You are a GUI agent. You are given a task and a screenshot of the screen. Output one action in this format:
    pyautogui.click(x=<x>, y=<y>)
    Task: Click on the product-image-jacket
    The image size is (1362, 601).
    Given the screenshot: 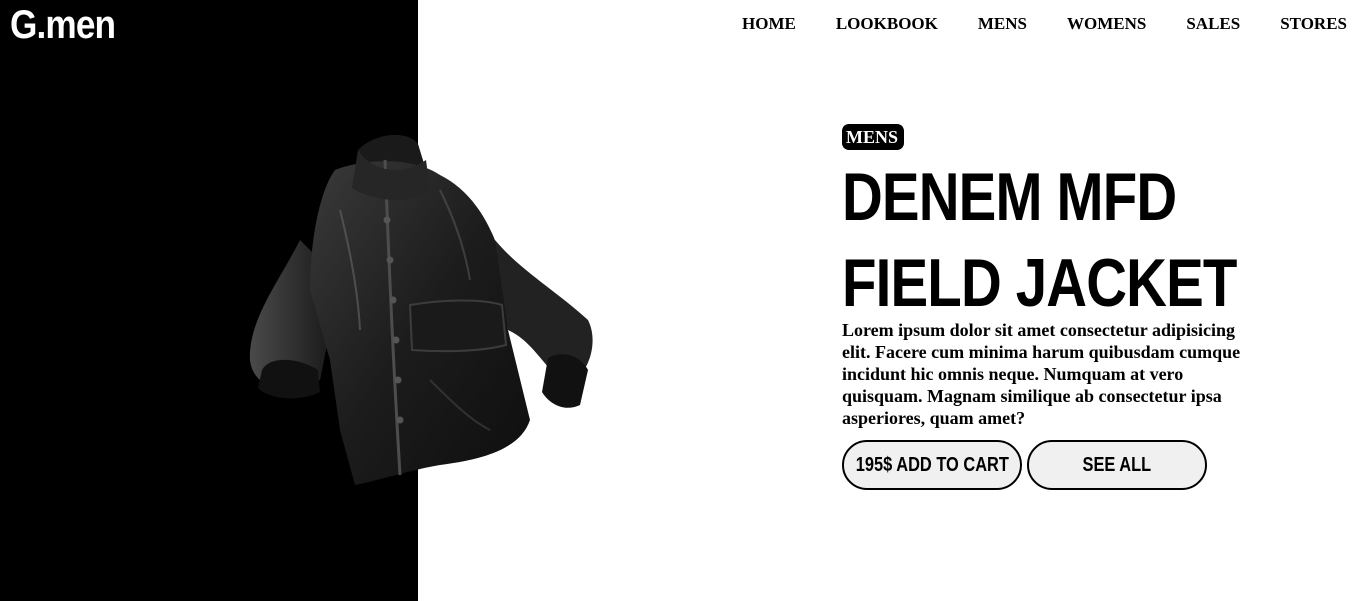 What is the action you would take?
    pyautogui.click(x=421, y=309)
    